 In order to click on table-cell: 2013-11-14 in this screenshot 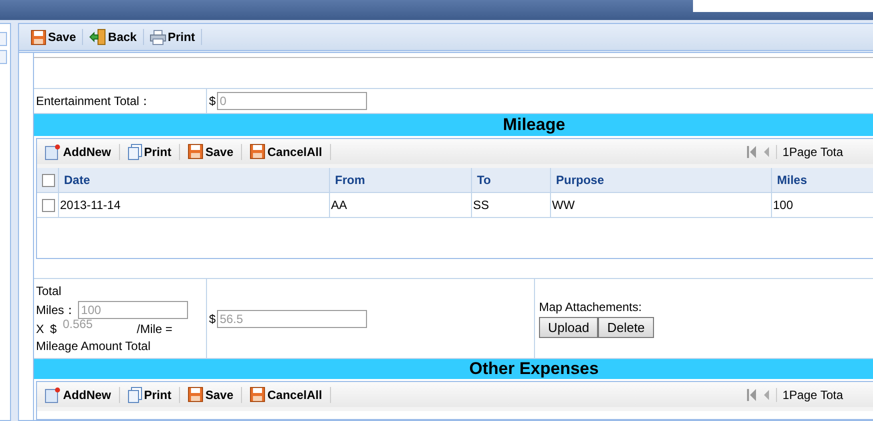, I will do `click(194, 205)`.